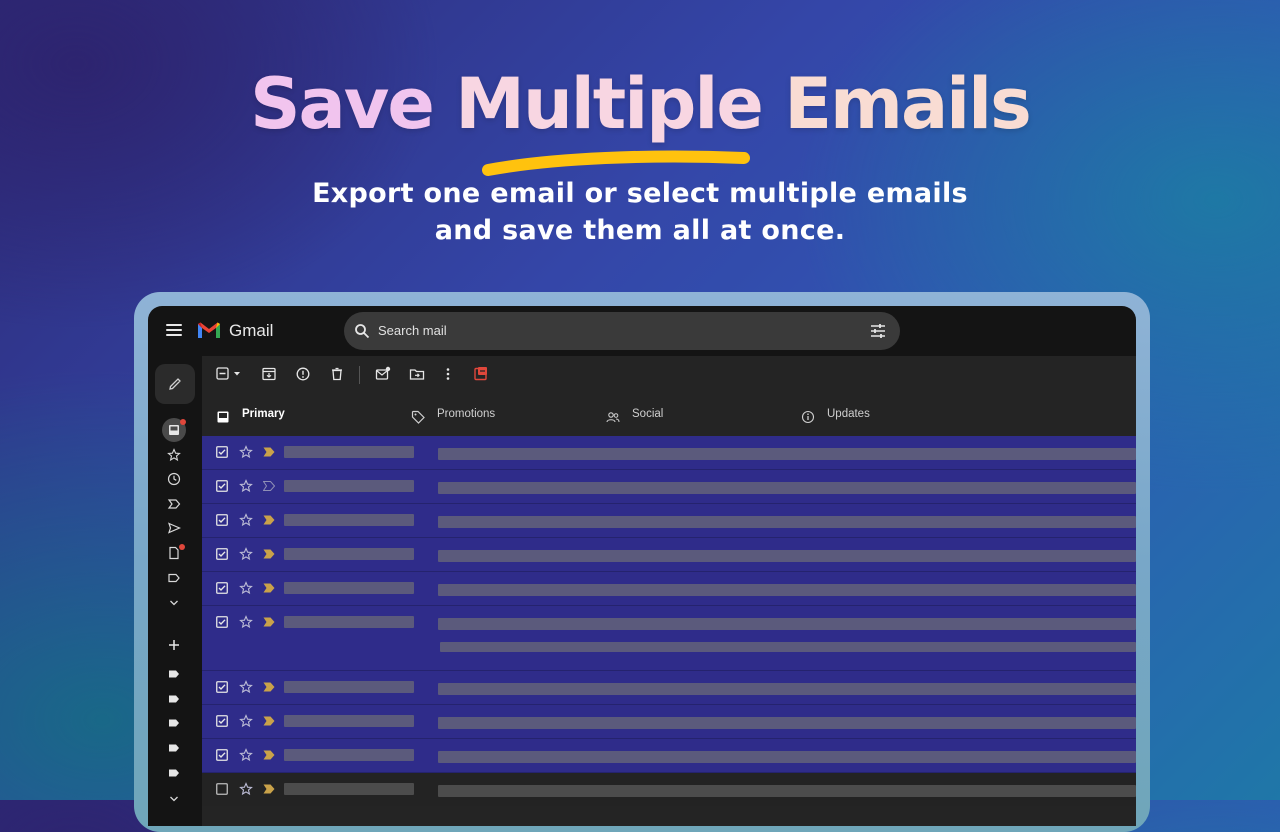 This screenshot has height=832, width=1280. Describe the element at coordinates (174, 528) in the screenshot. I see `sidebar-item-sent-icon` at that location.